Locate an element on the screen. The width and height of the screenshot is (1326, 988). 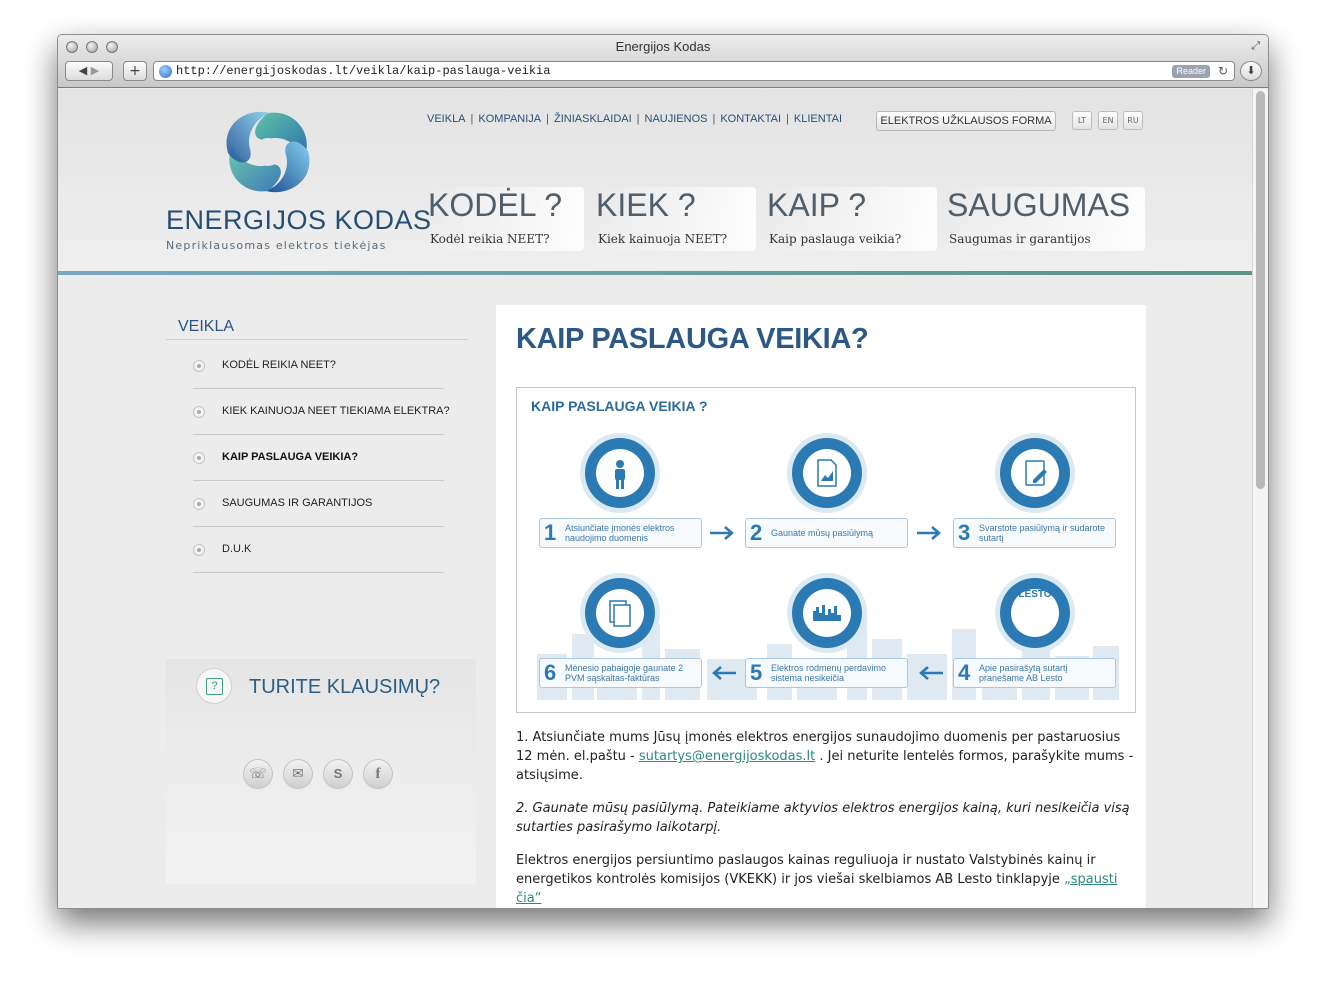
page-title: KAIP PASLAUGA VEIKIA? is located at coordinates (692, 339).